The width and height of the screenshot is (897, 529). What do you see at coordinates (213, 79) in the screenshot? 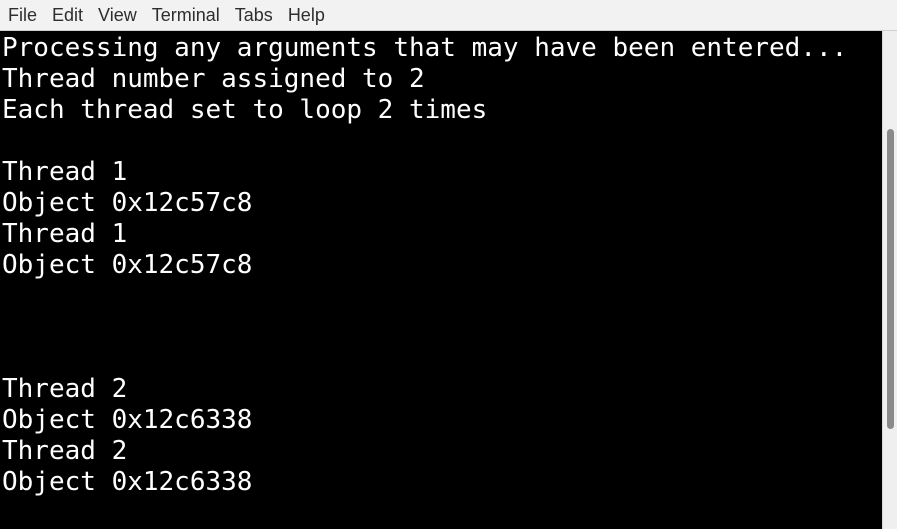
I see `terminal-line: Thread number assigned to 2` at bounding box center [213, 79].